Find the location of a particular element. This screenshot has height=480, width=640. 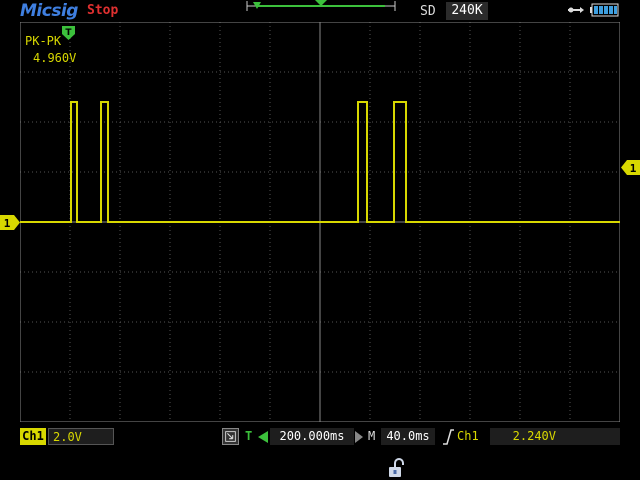

trigger-level: 2.240V is located at coordinates (555, 436).